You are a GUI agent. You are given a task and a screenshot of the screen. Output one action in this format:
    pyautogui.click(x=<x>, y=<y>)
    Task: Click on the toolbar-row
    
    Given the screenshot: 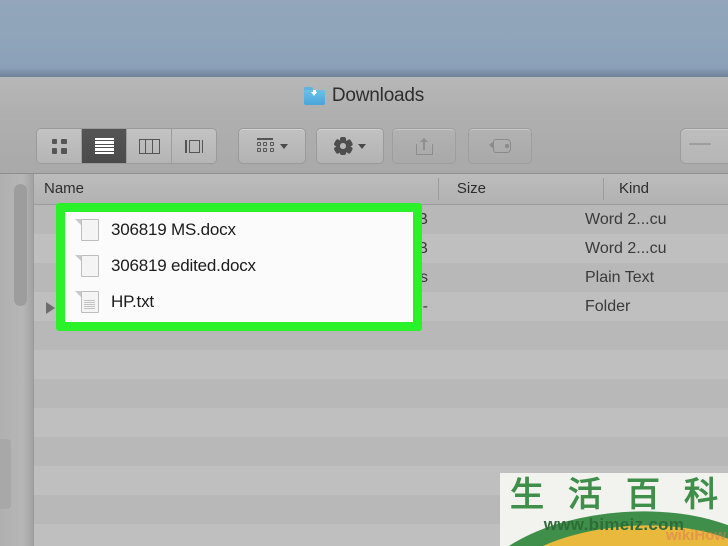 What is the action you would take?
    pyautogui.click(x=364, y=146)
    